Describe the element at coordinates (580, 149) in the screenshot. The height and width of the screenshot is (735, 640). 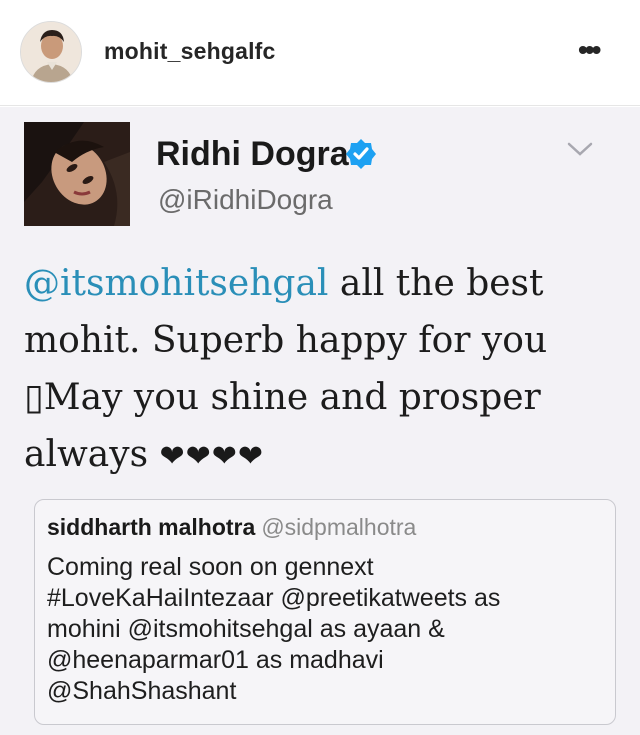
I see `chevron-down-icon` at that location.